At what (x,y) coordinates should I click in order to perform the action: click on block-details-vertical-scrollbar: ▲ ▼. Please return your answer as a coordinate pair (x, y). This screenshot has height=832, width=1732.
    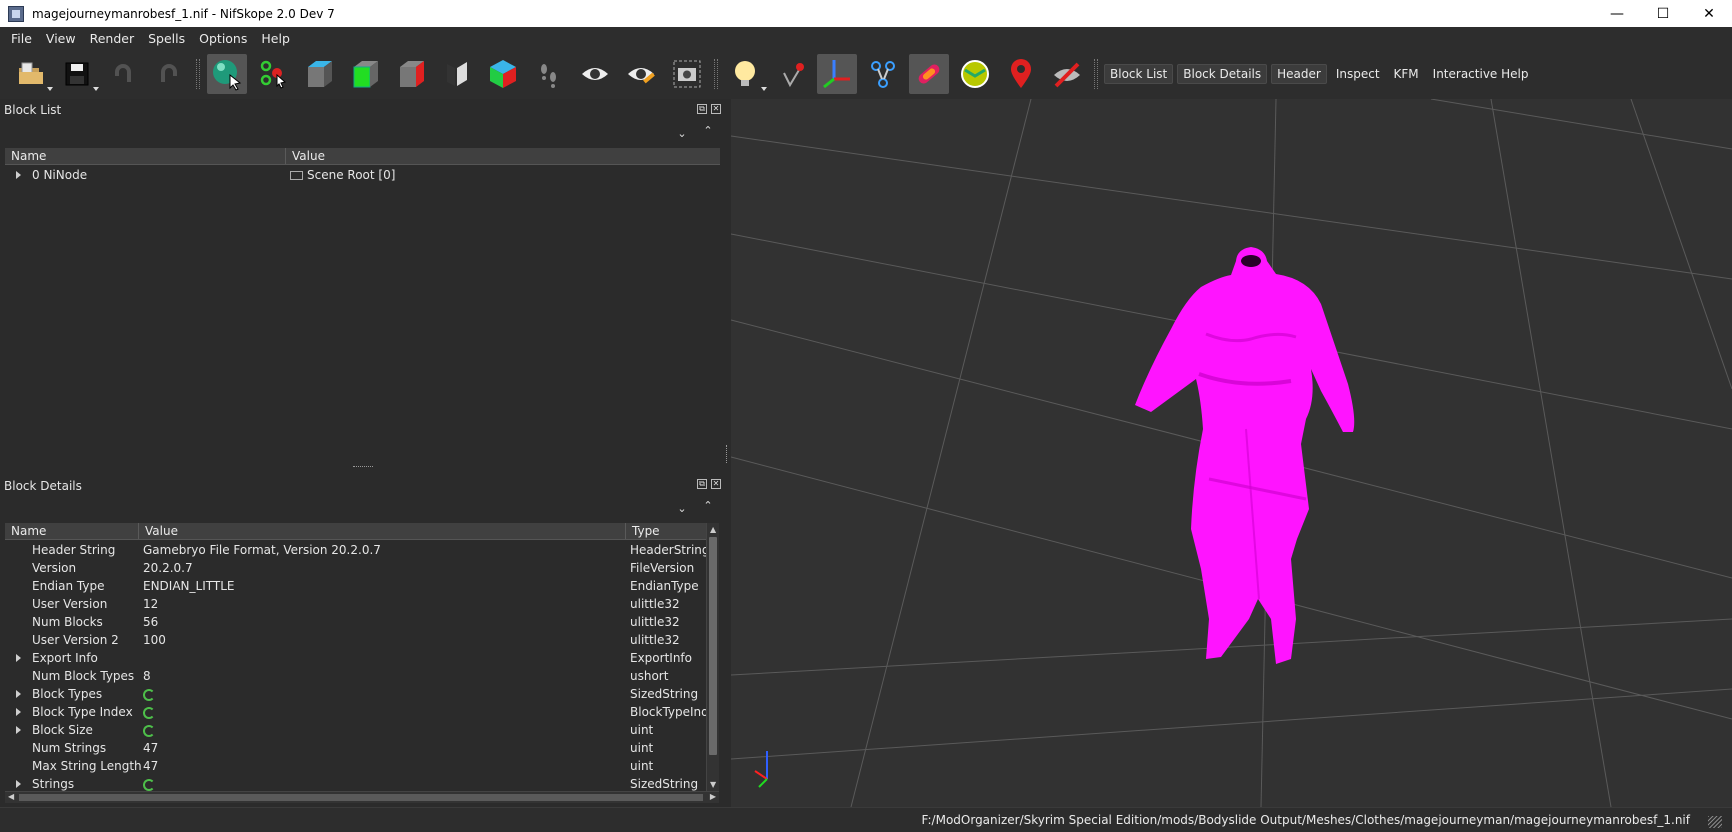
    Looking at the image, I should click on (712, 657).